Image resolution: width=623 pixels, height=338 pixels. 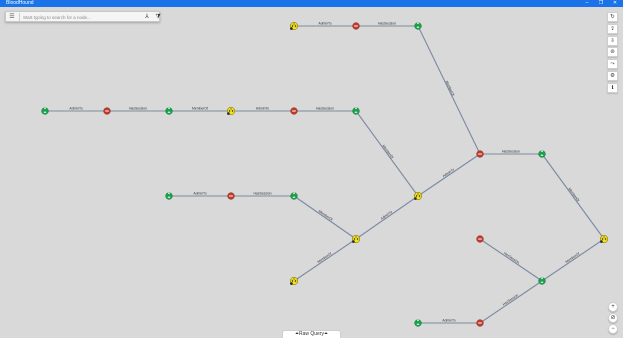 What do you see at coordinates (613, 307) in the screenshot?
I see `zoom-in-button: +` at bounding box center [613, 307].